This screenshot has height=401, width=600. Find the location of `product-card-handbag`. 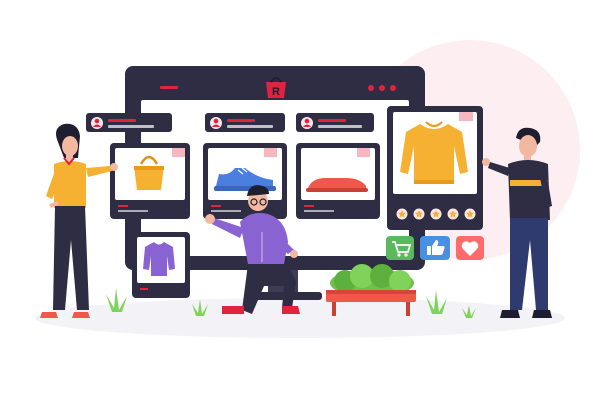

product-card-handbag is located at coordinates (150, 181).